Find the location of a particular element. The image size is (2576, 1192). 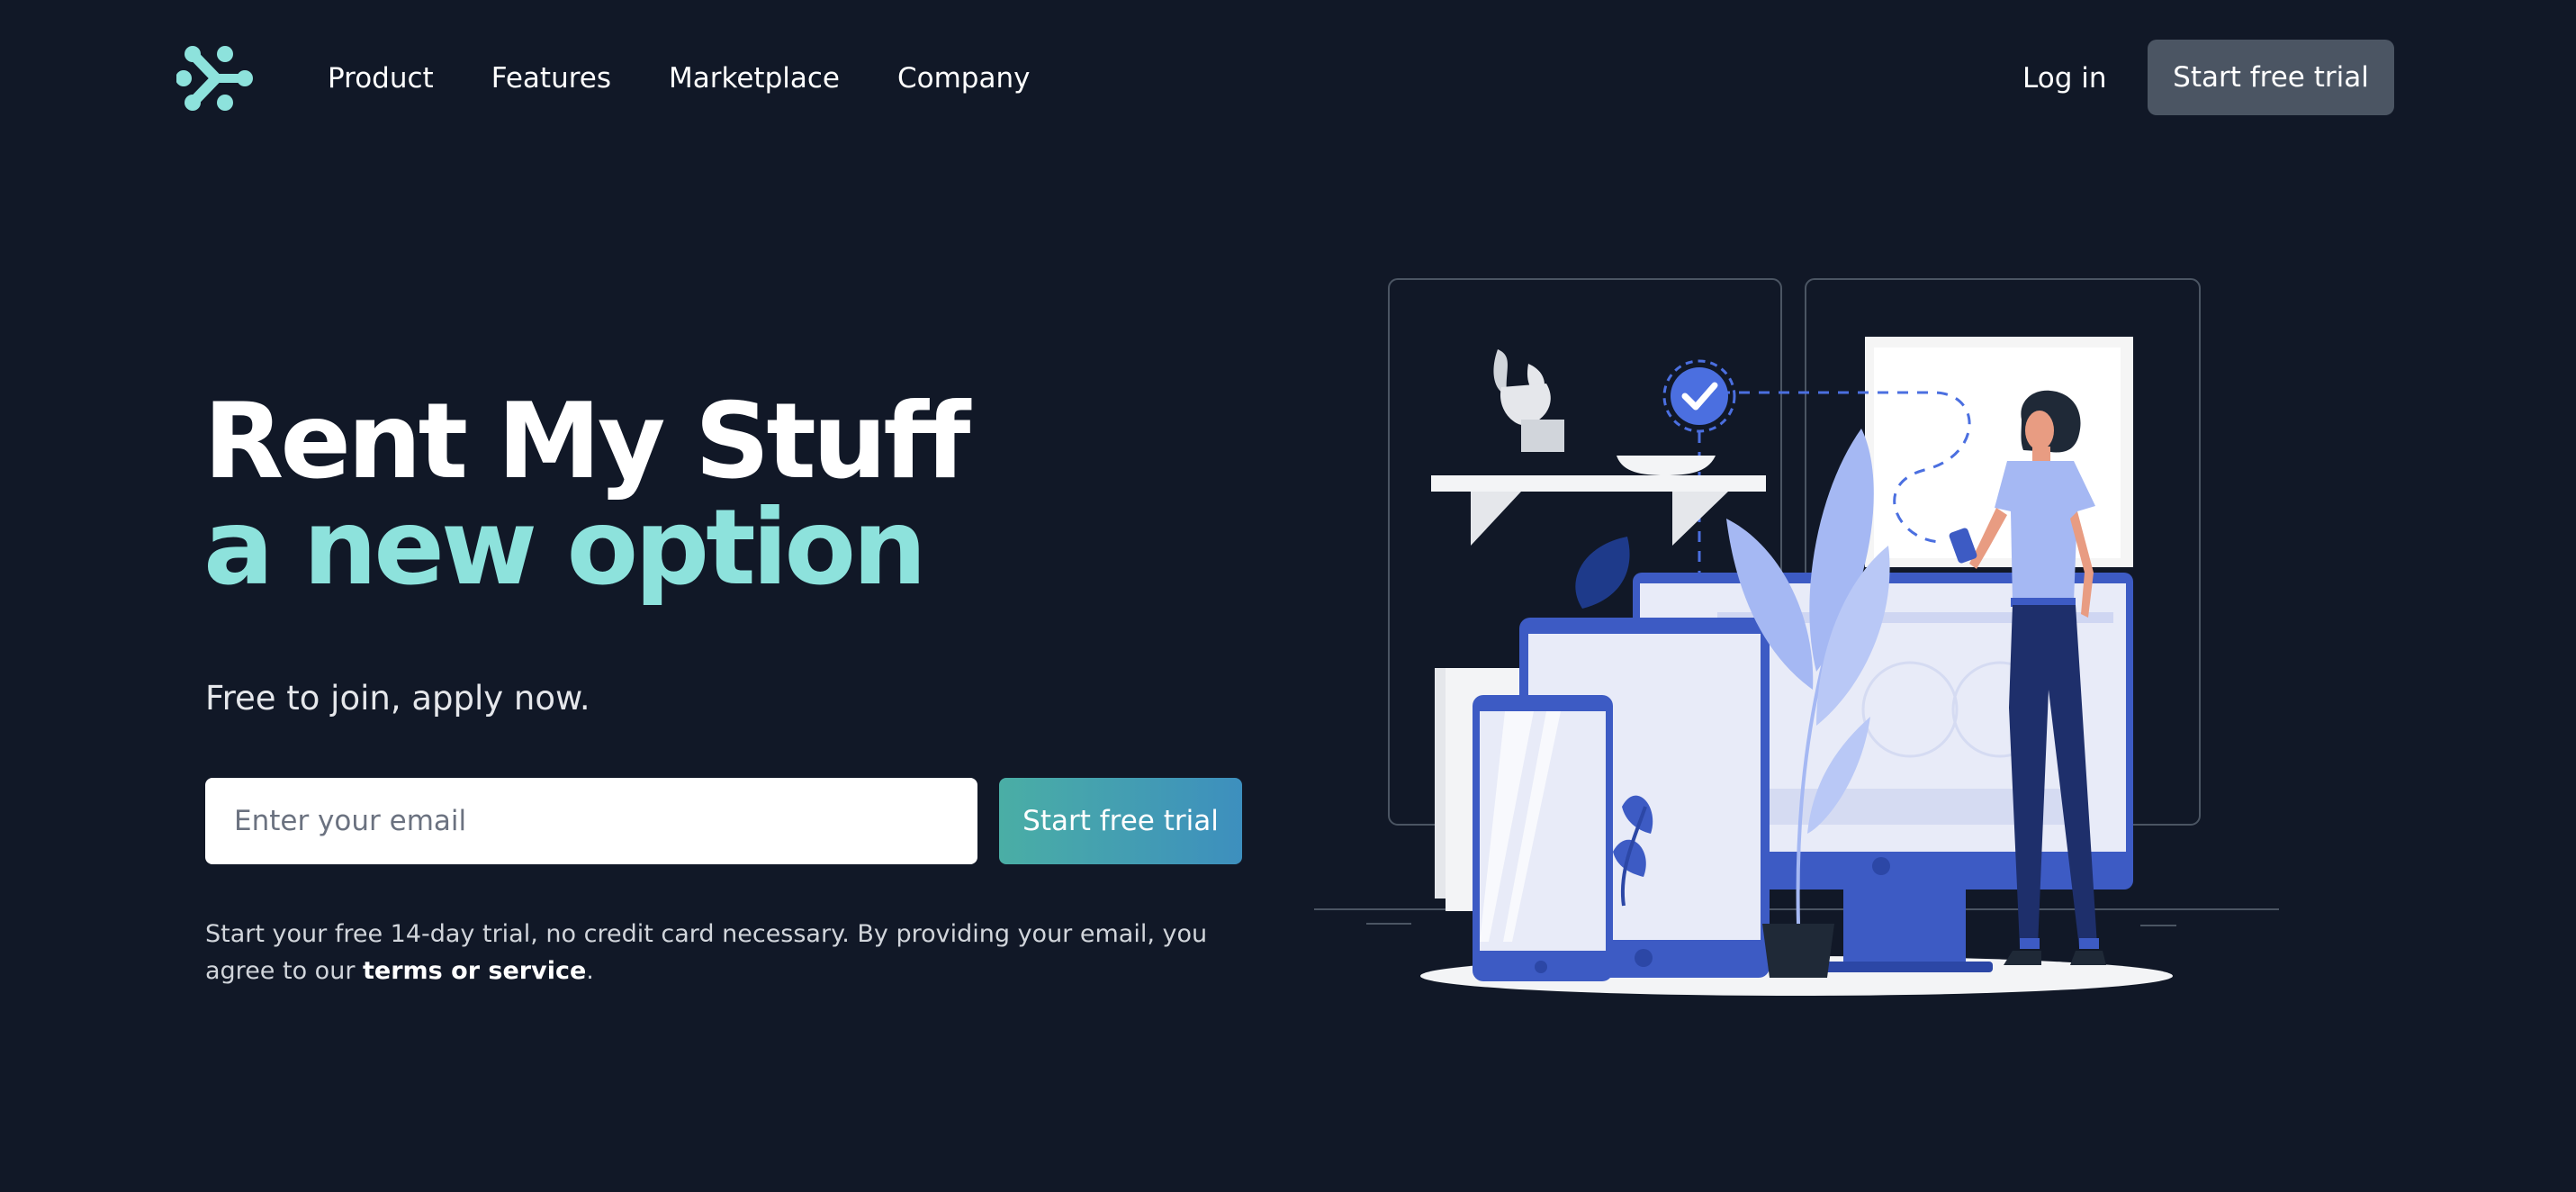

wall-shelf is located at coordinates (1598, 483).